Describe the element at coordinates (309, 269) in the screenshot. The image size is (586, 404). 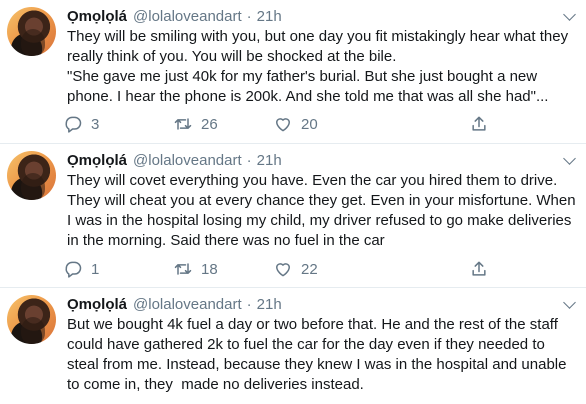
I see `like-count: 22` at that location.